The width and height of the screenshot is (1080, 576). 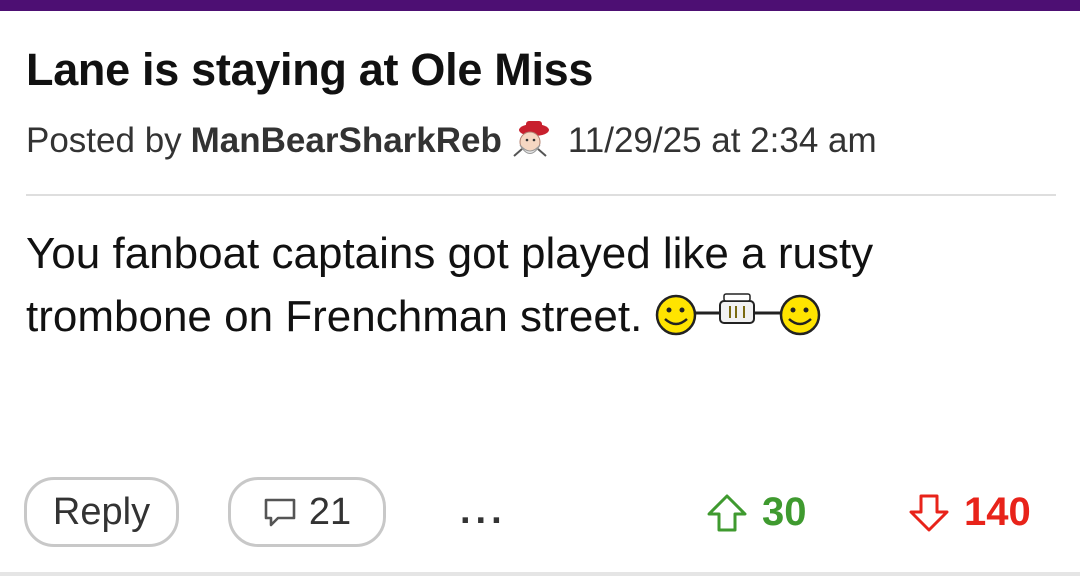 What do you see at coordinates (727, 512) in the screenshot?
I see `arrow-up-icon` at bounding box center [727, 512].